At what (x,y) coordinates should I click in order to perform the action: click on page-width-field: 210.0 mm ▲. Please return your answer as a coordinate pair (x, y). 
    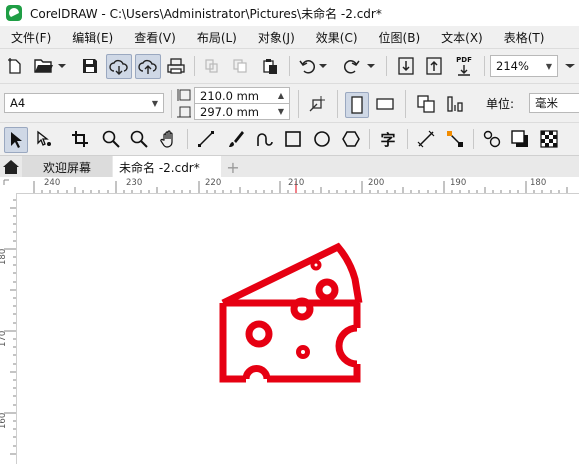
    Looking at the image, I should click on (242, 95).